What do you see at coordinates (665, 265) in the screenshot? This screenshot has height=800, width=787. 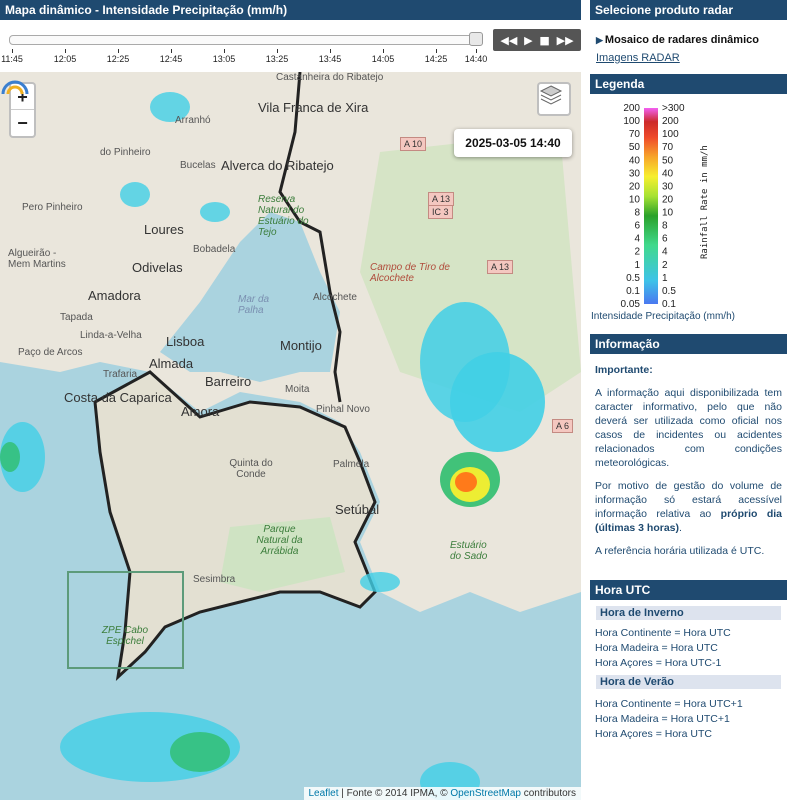 I see `legend-right-label: 2` at bounding box center [665, 265].